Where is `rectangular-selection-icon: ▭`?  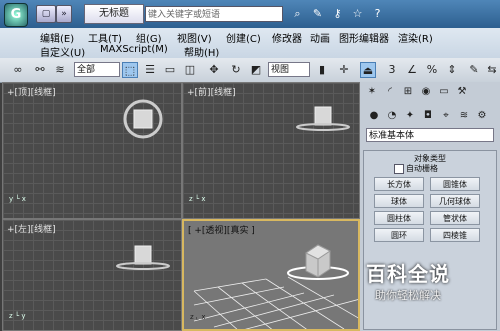
rectangular-selection-icon: ▭ is located at coordinates (170, 70).